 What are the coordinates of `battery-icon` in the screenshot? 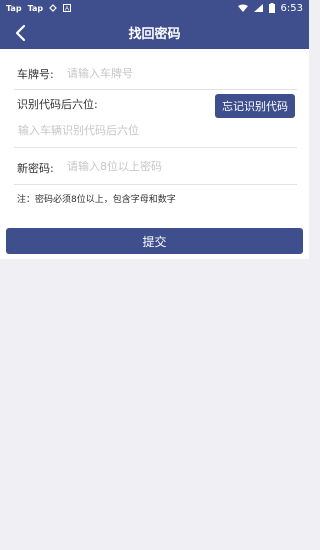 It's located at (271, 8).